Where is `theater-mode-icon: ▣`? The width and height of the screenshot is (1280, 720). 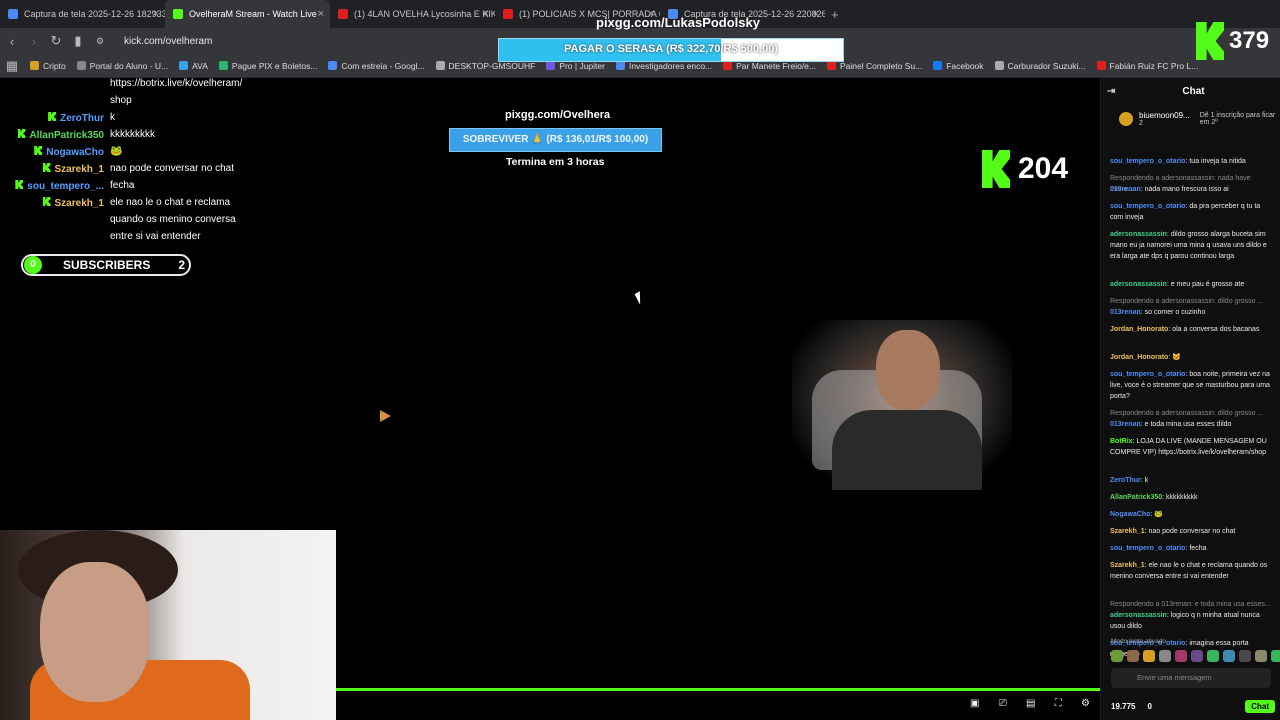
theater-mode-icon: ▣ is located at coordinates (974, 706).